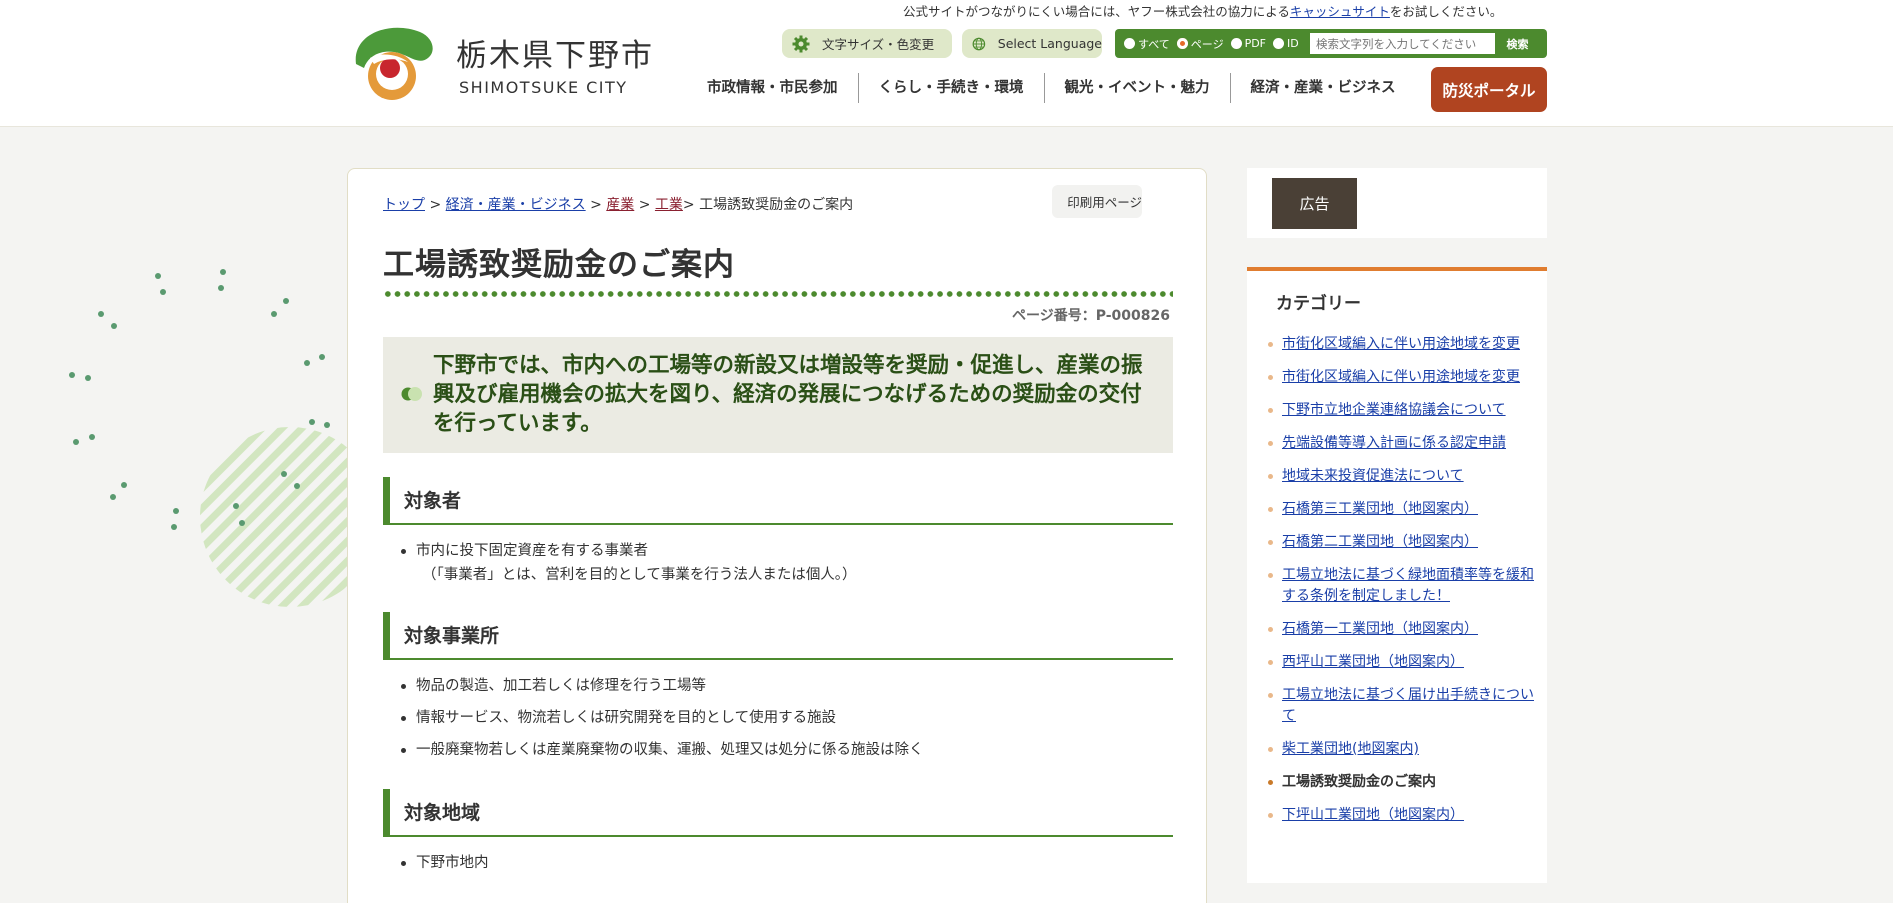 This screenshot has width=1893, height=903. I want to click on leaf-bullet-icon, so click(411, 394).